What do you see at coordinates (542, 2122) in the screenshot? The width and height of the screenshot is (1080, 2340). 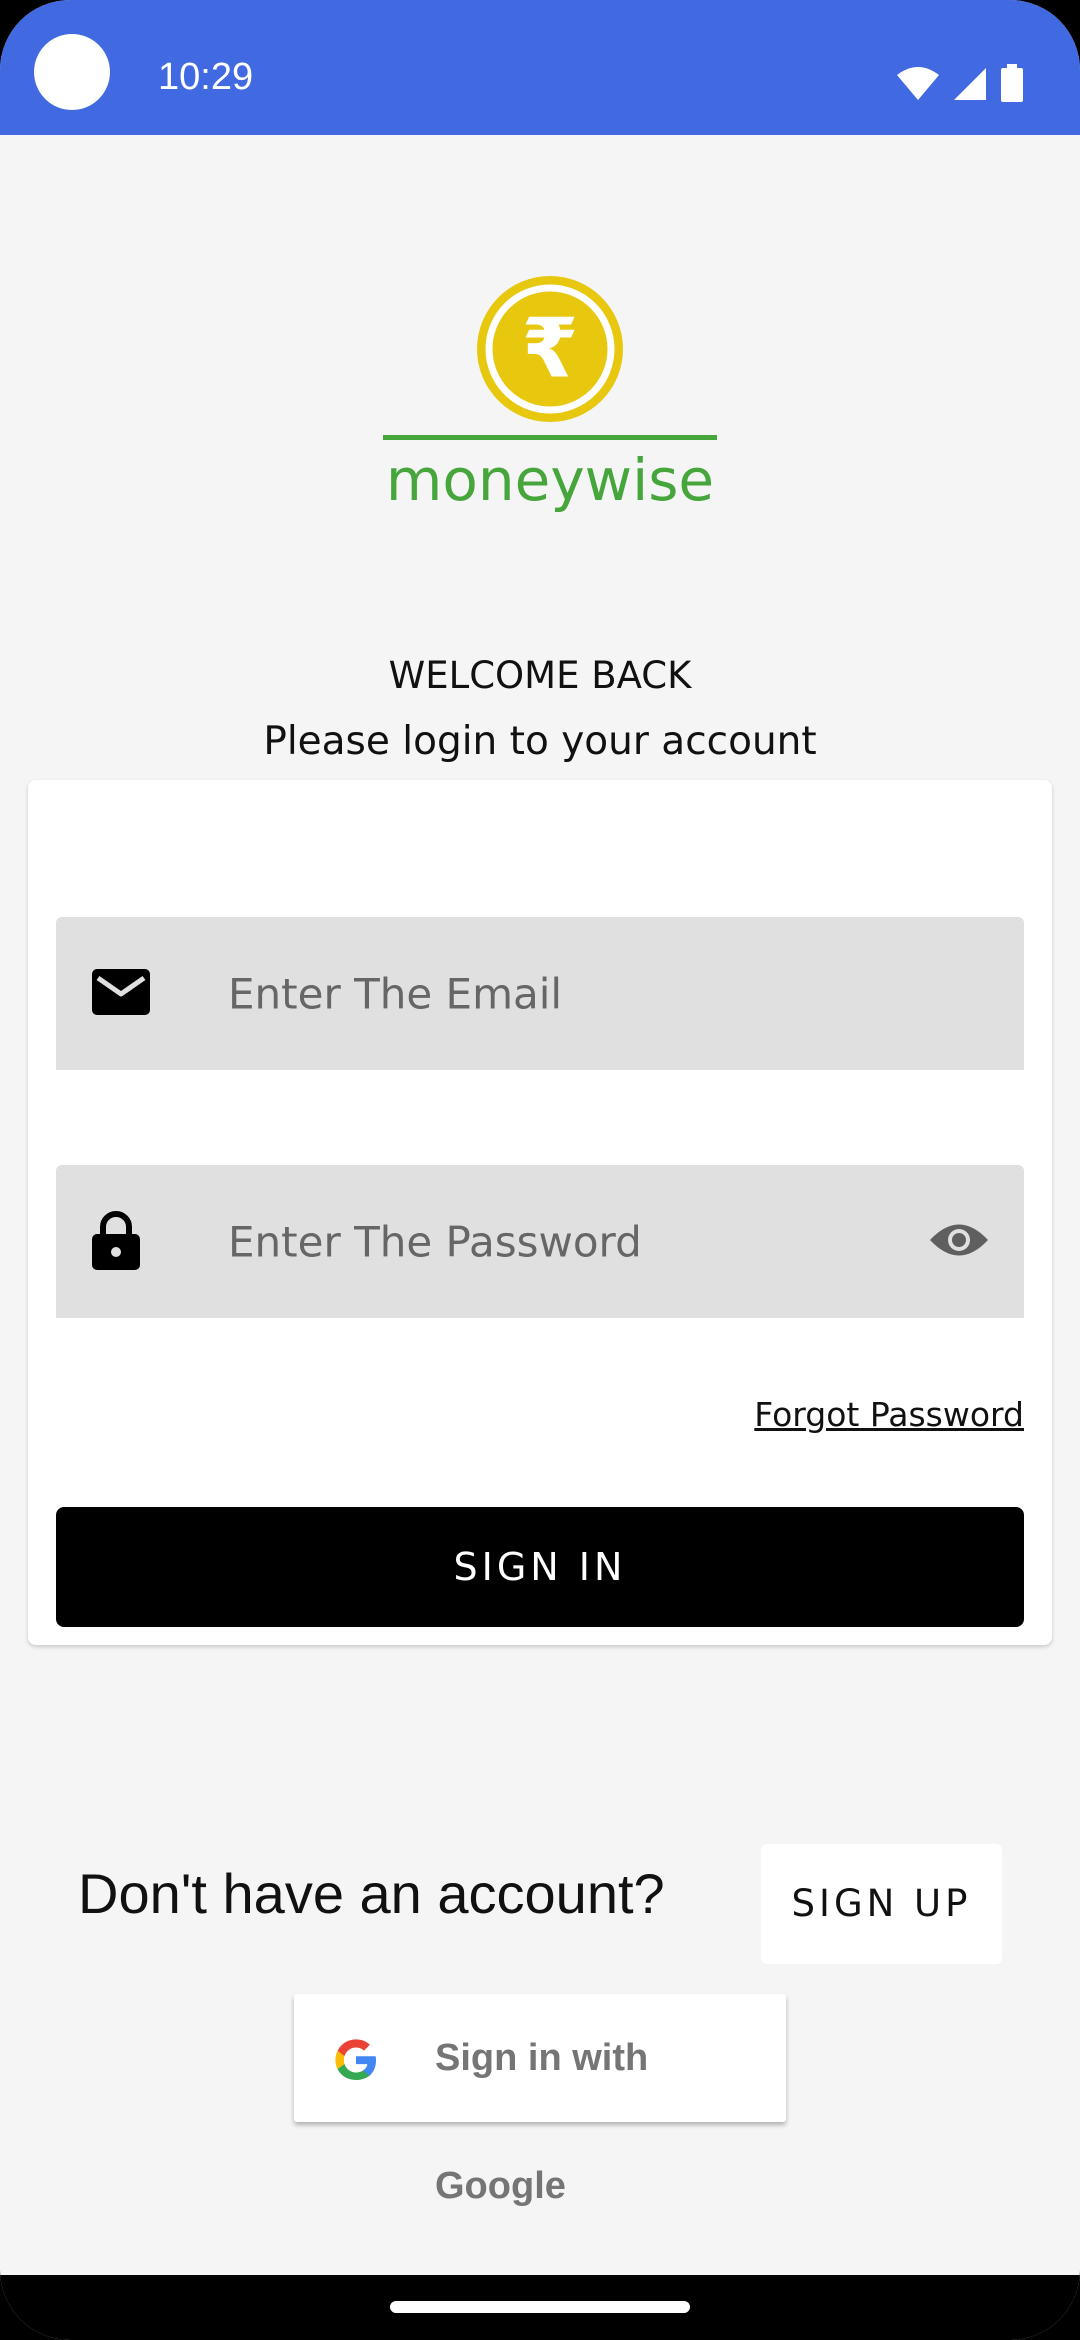 I see `google-sign-in-label: Sign in with Google` at bounding box center [542, 2122].